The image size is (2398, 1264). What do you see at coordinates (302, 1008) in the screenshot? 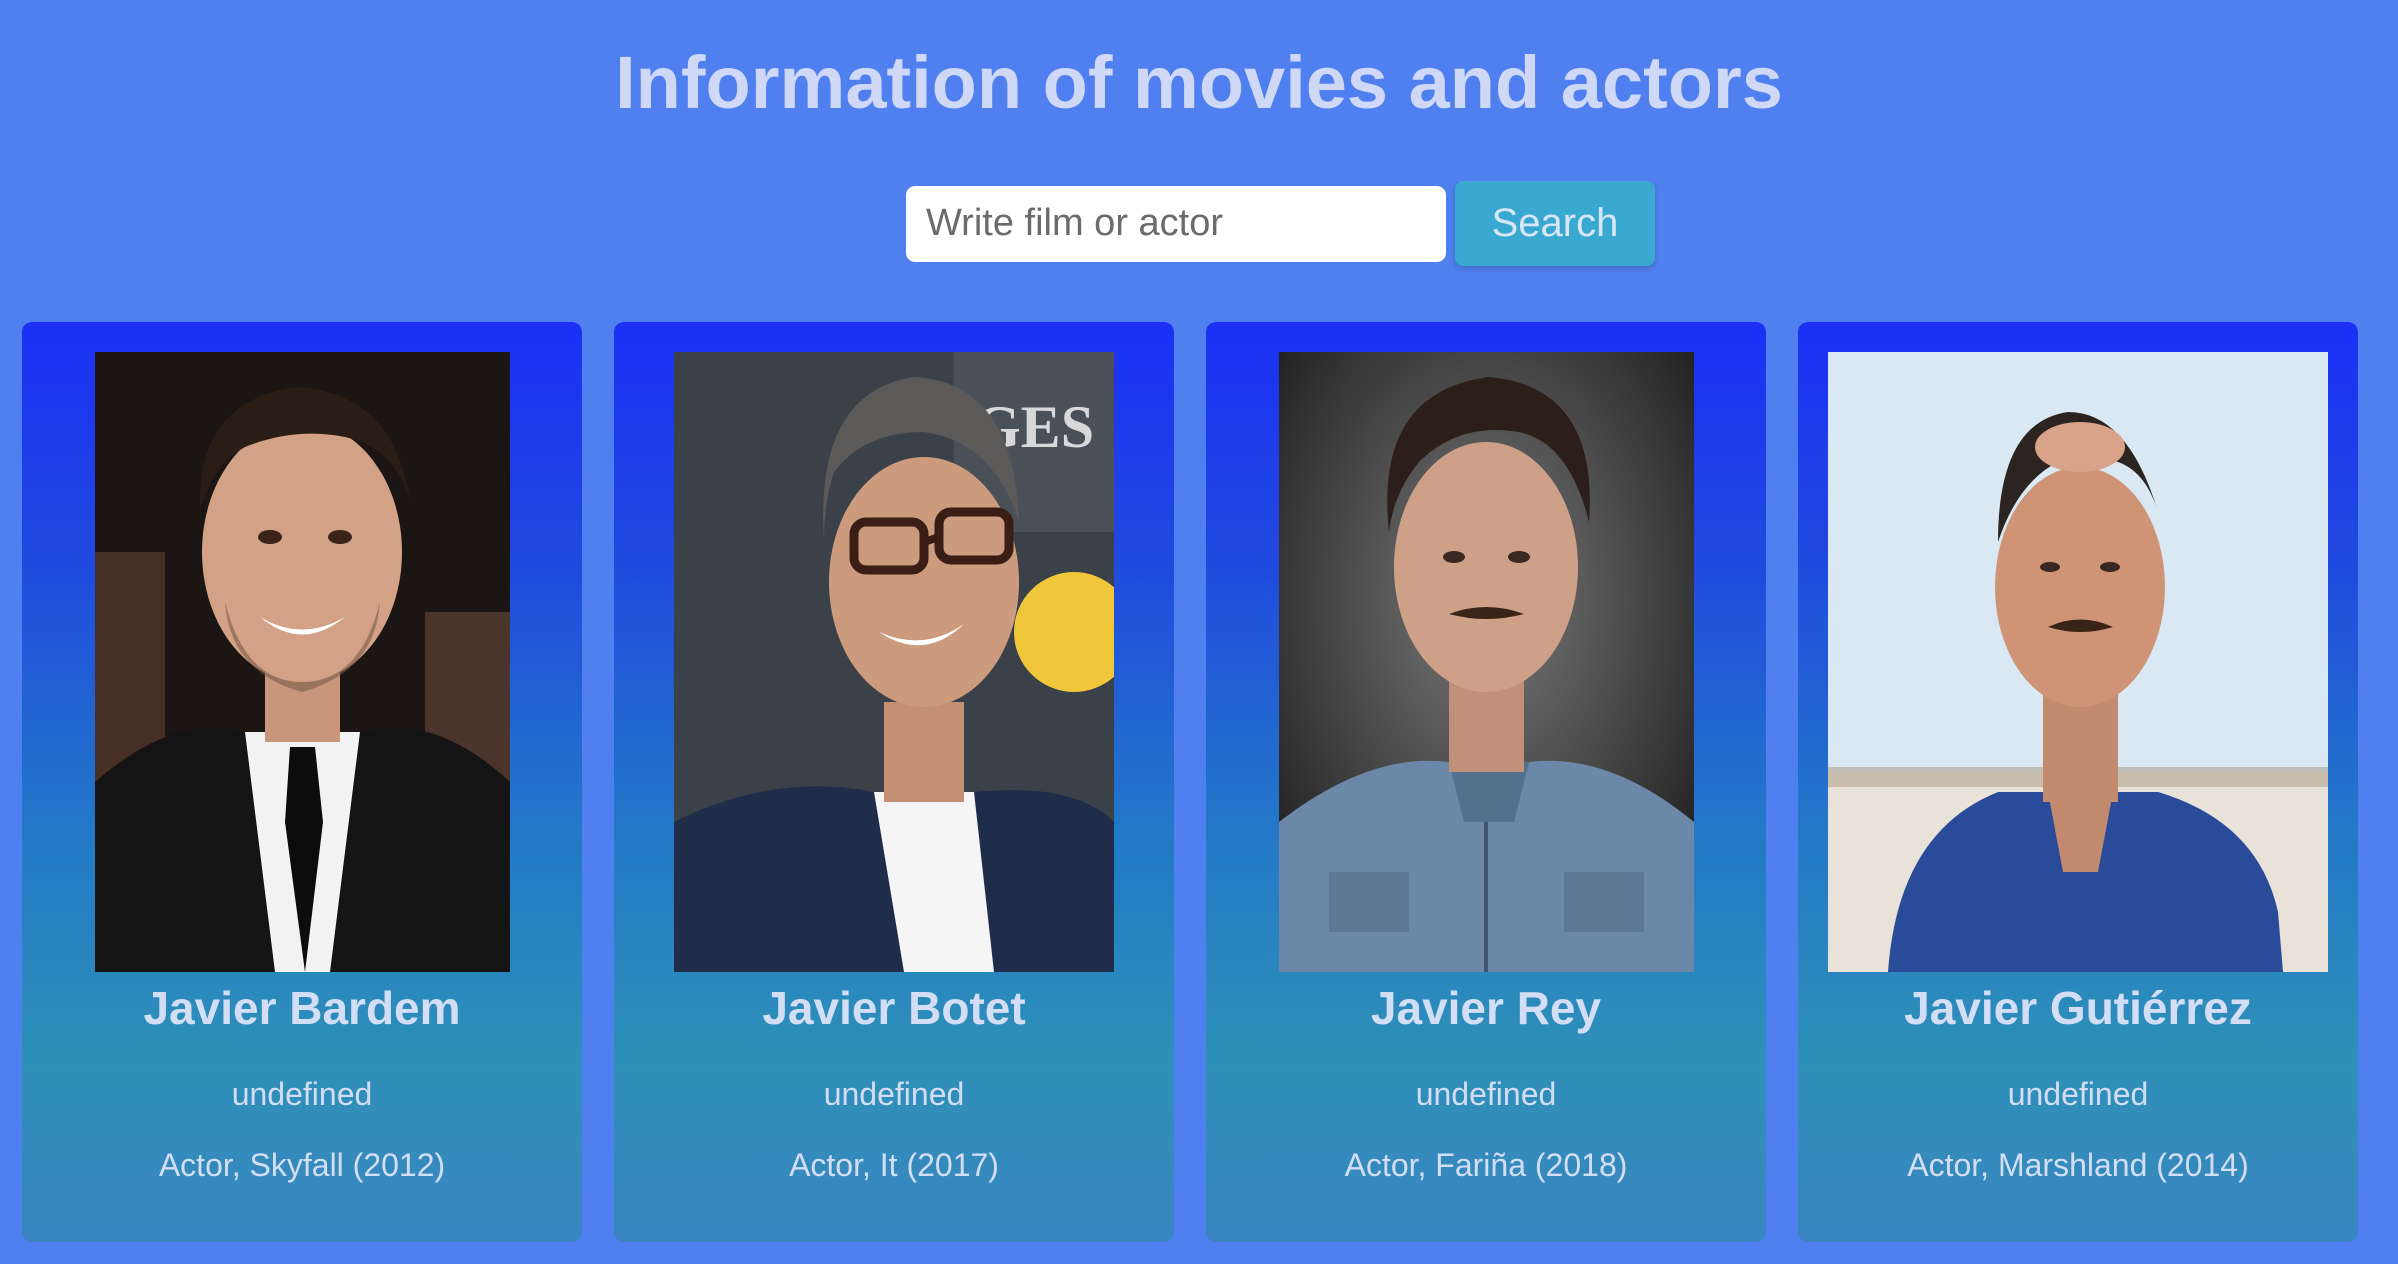
I see `actor-name: Javier Bardem` at bounding box center [302, 1008].